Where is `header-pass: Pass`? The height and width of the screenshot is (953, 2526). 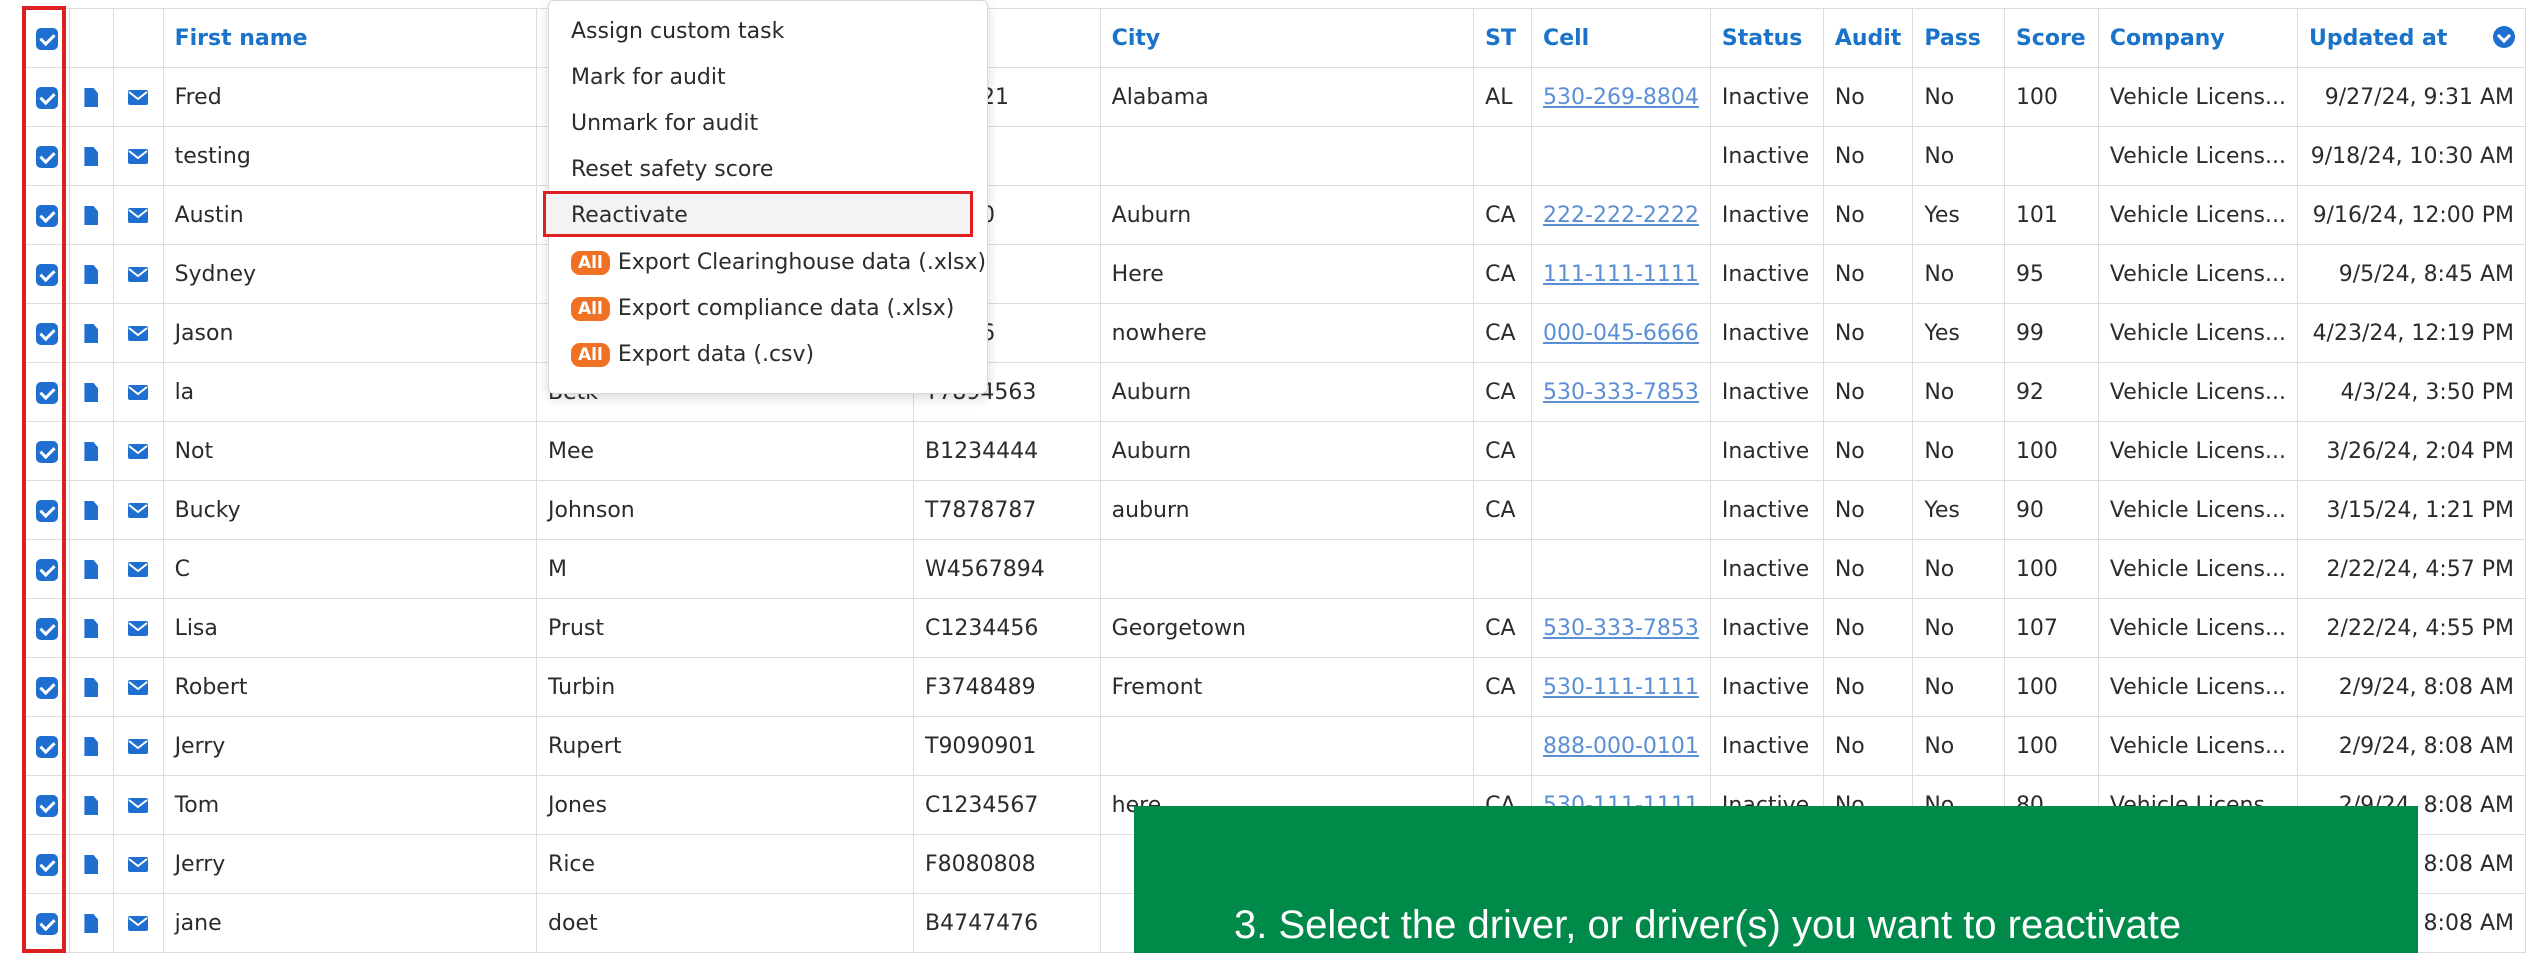
header-pass: Pass is located at coordinates (1958, 38).